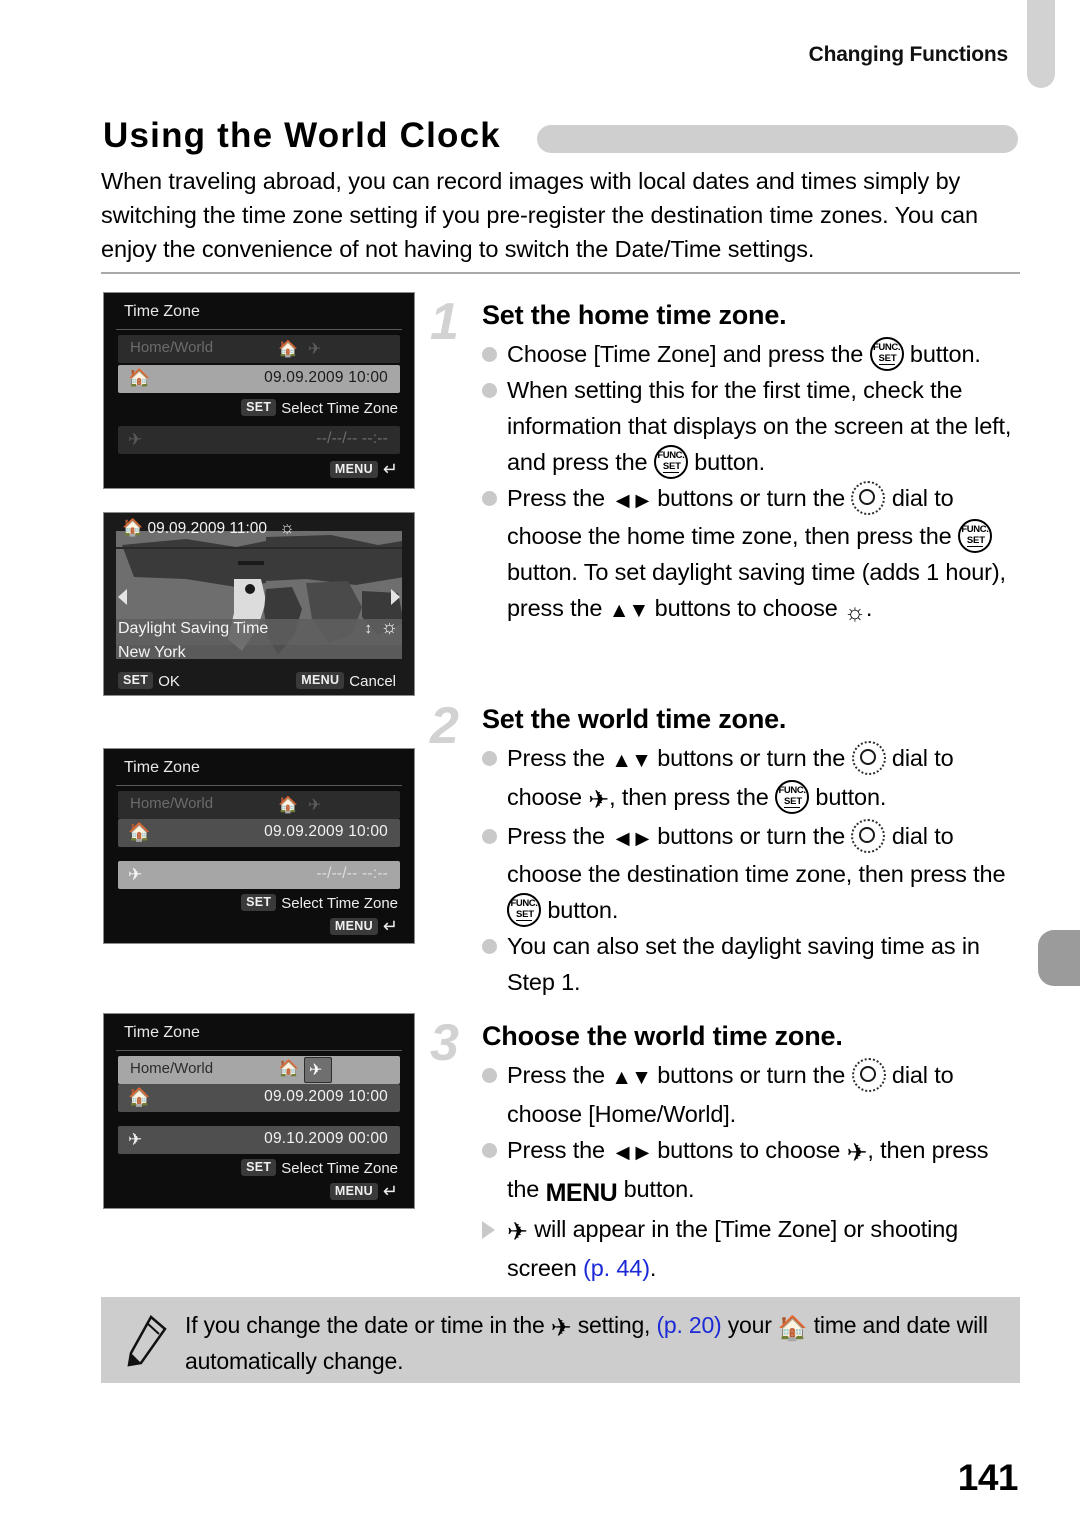 Image resolution: width=1080 pixels, height=1521 pixels. Describe the element at coordinates (326, 1138) in the screenshot. I see `lcd-row-value: 09.10.2009 00:00` at that location.